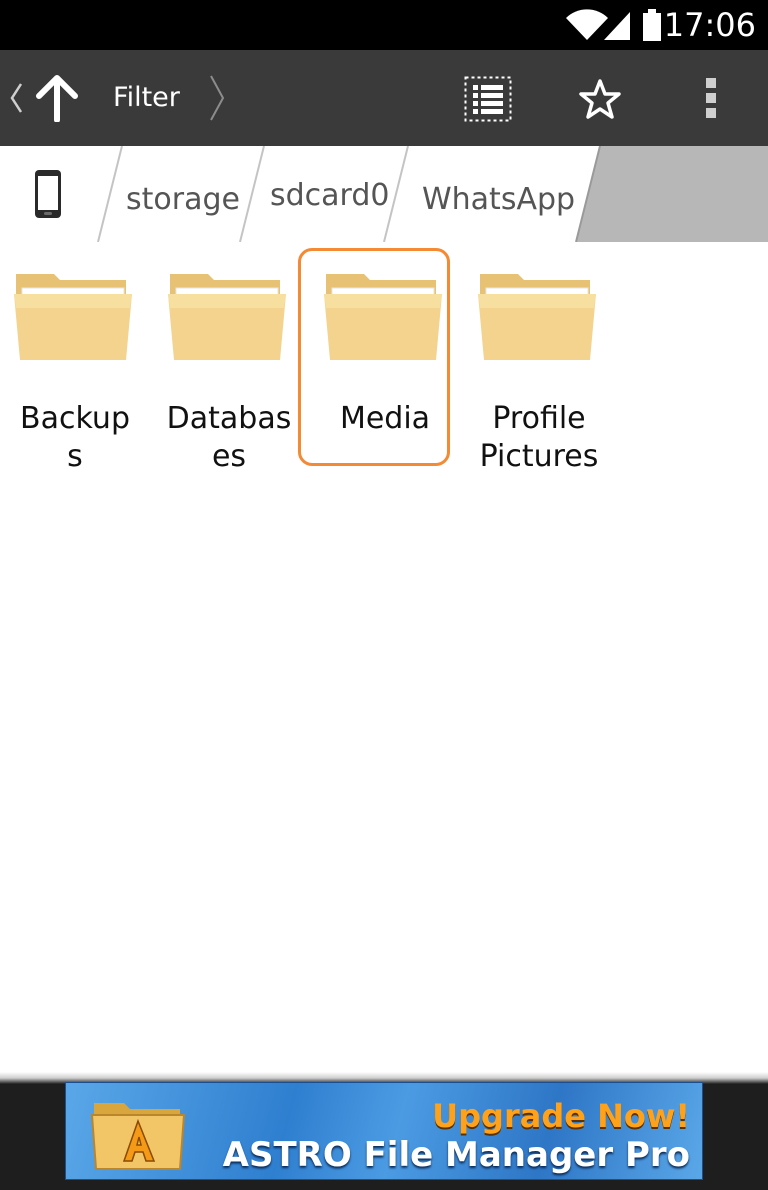  What do you see at coordinates (711, 98) in the screenshot?
I see `overflow-menu-icon` at bounding box center [711, 98].